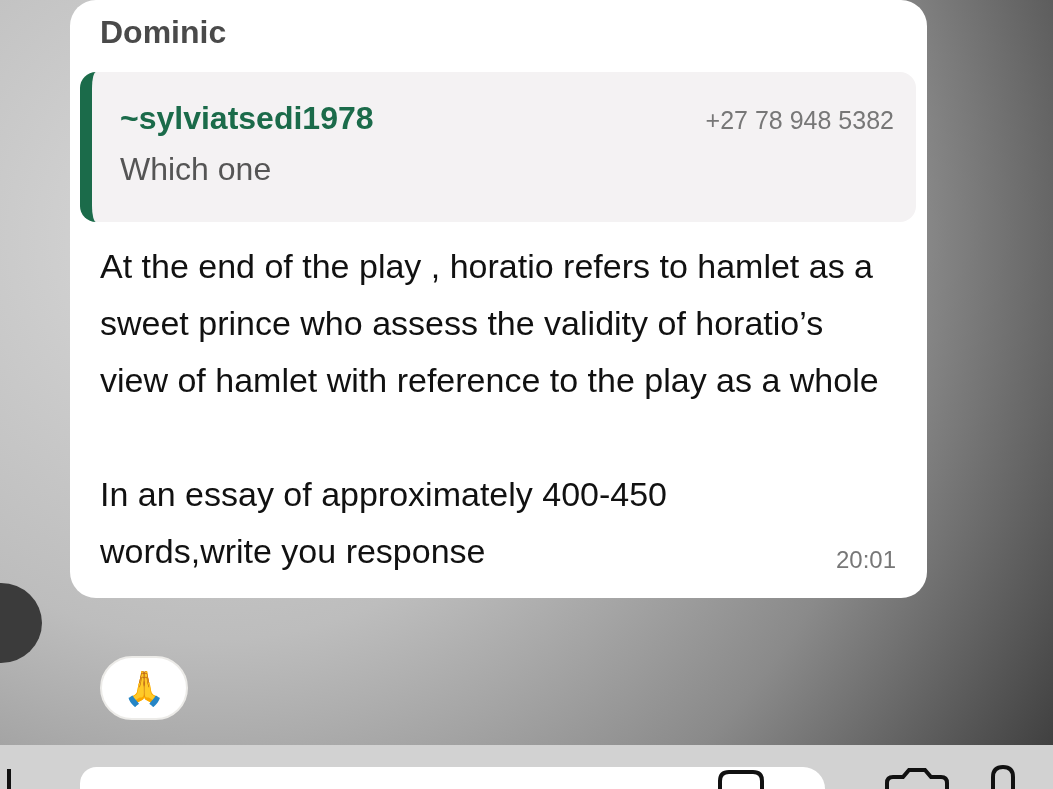 The height and width of the screenshot is (789, 1053). I want to click on quote-phone: +27 78 948 5382, so click(799, 120).